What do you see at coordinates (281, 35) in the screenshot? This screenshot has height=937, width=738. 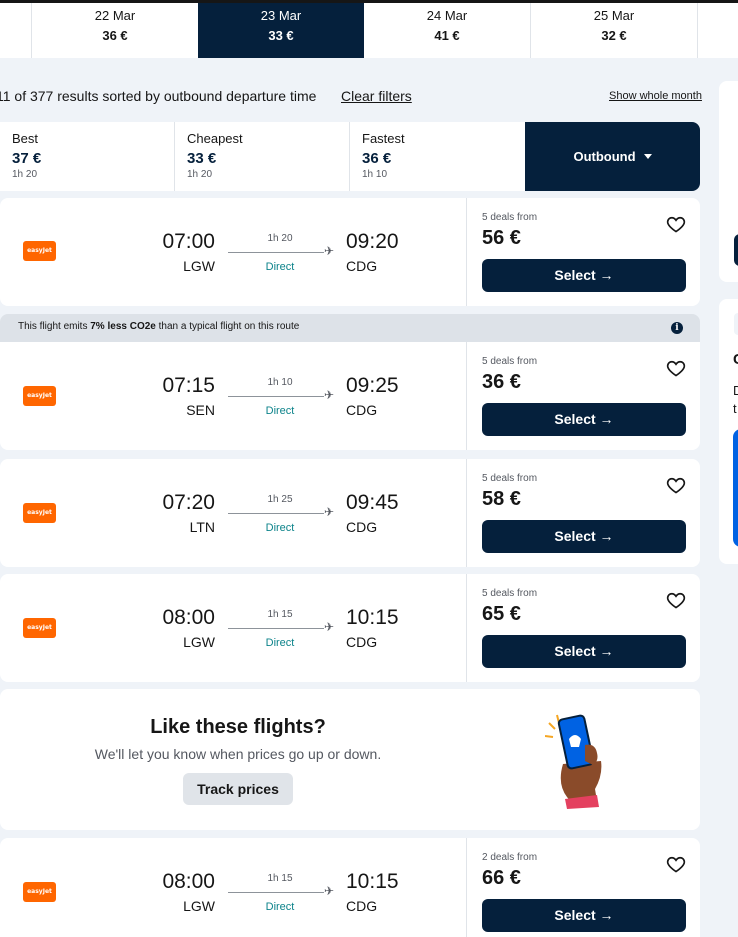 I see `date-price: 33 €` at bounding box center [281, 35].